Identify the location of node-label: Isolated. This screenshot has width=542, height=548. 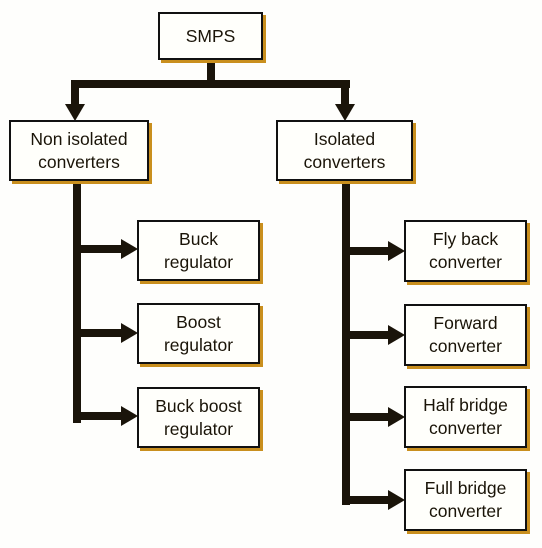
(344, 138).